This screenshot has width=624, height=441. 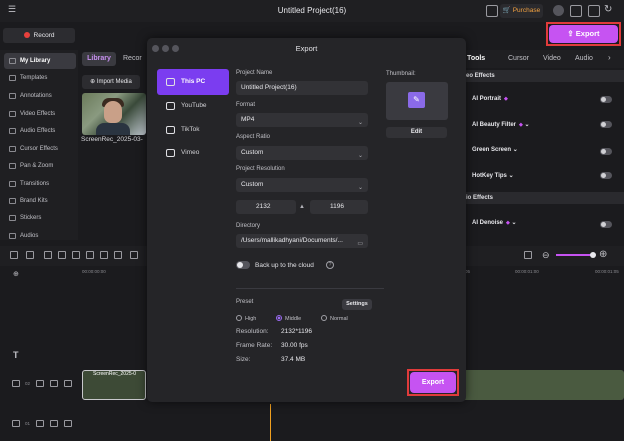 I want to click on dialog-title: Export, so click(x=306, y=48).